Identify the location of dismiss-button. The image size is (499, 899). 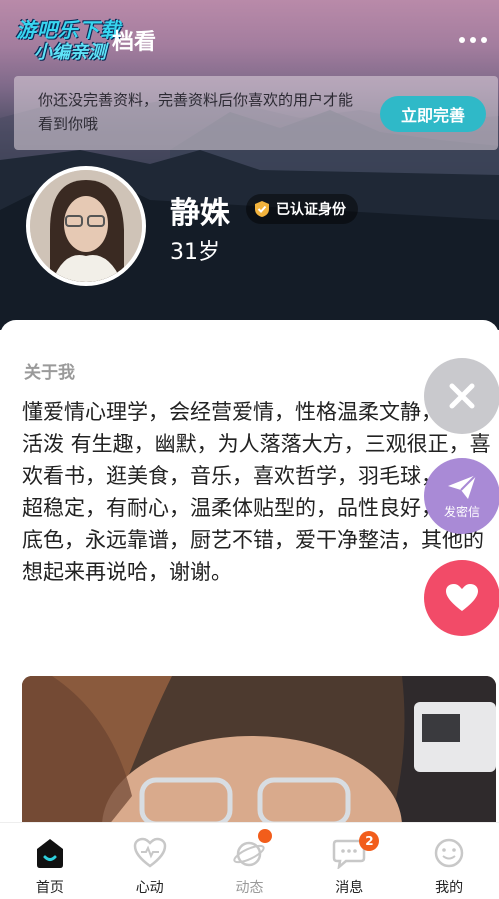
(461, 396).